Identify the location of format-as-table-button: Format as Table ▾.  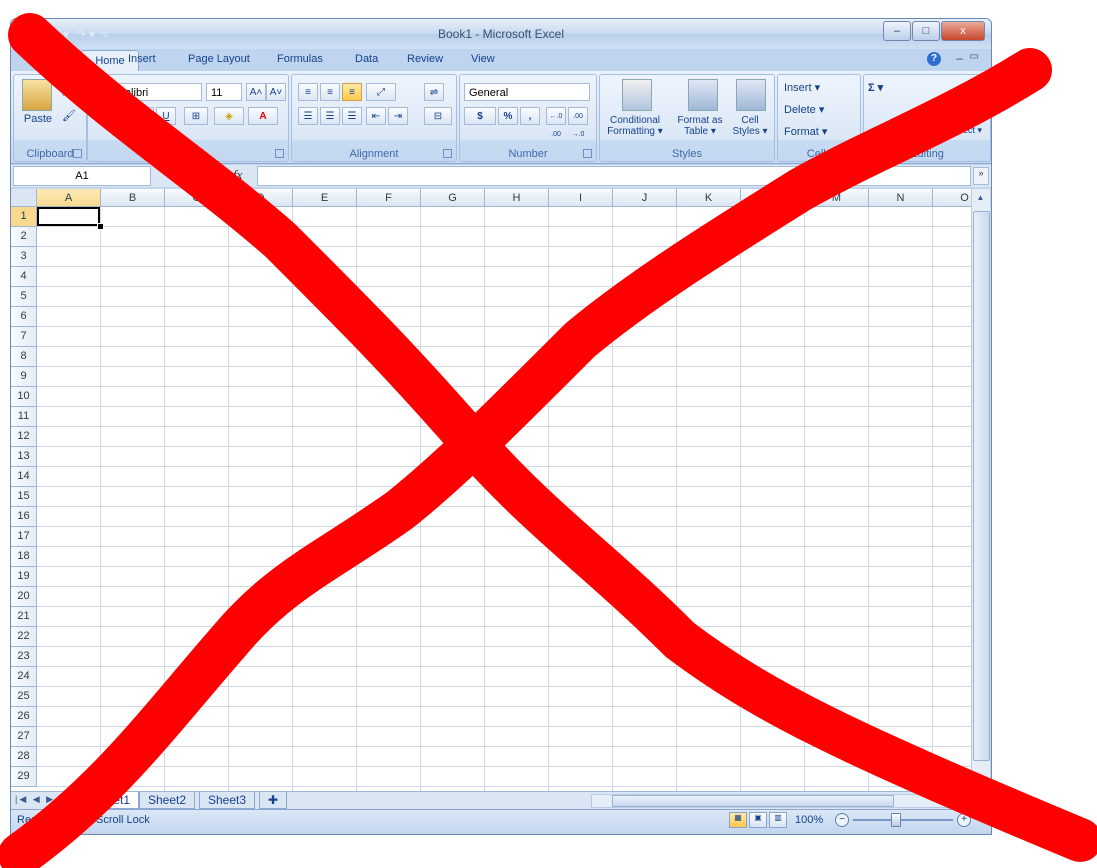
(700, 126).